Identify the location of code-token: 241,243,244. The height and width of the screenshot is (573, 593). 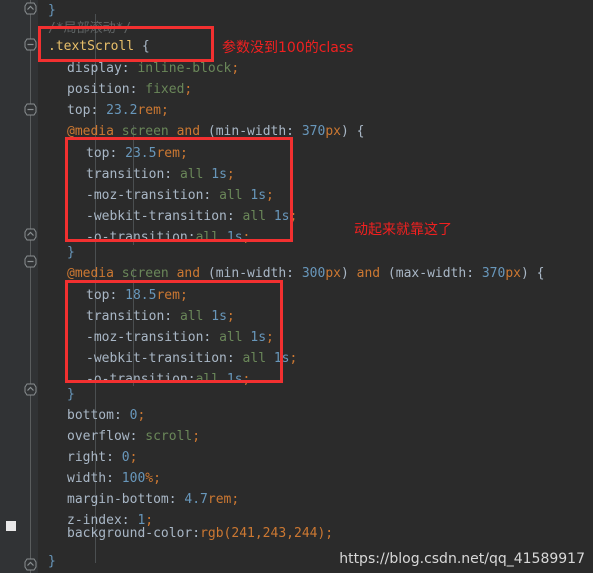
(274, 533).